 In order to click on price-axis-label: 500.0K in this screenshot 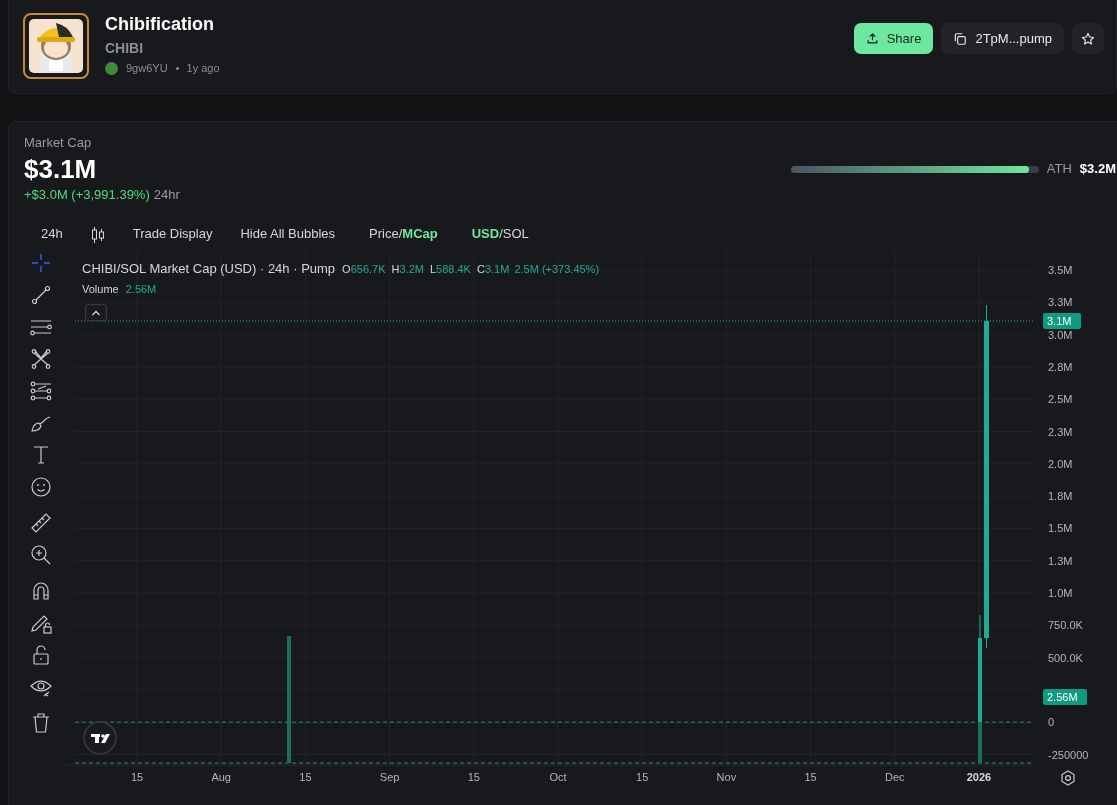, I will do `click(1065, 657)`.